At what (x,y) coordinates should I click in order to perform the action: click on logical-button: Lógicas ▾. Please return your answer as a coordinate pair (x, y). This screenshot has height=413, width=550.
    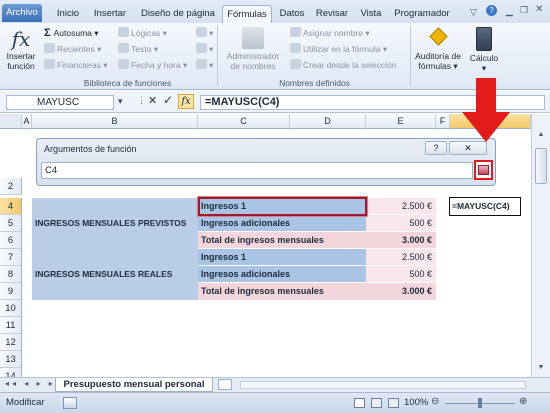
    Looking at the image, I should click on (142, 33).